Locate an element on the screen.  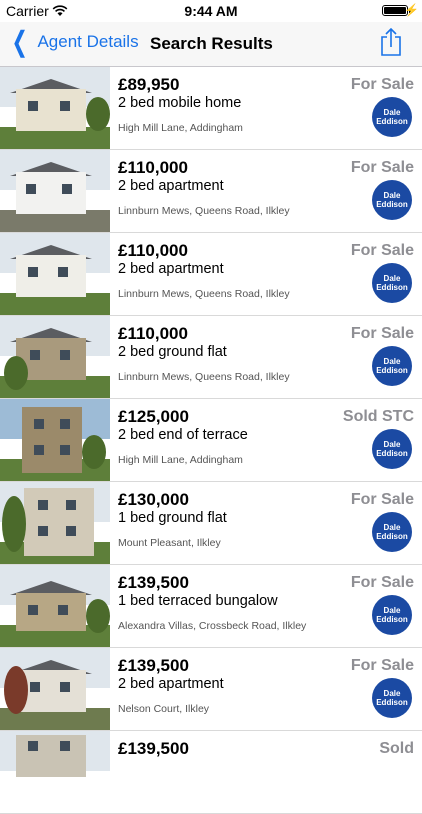
listing-description: 1 bed terraced bungalow is located at coordinates (198, 601).